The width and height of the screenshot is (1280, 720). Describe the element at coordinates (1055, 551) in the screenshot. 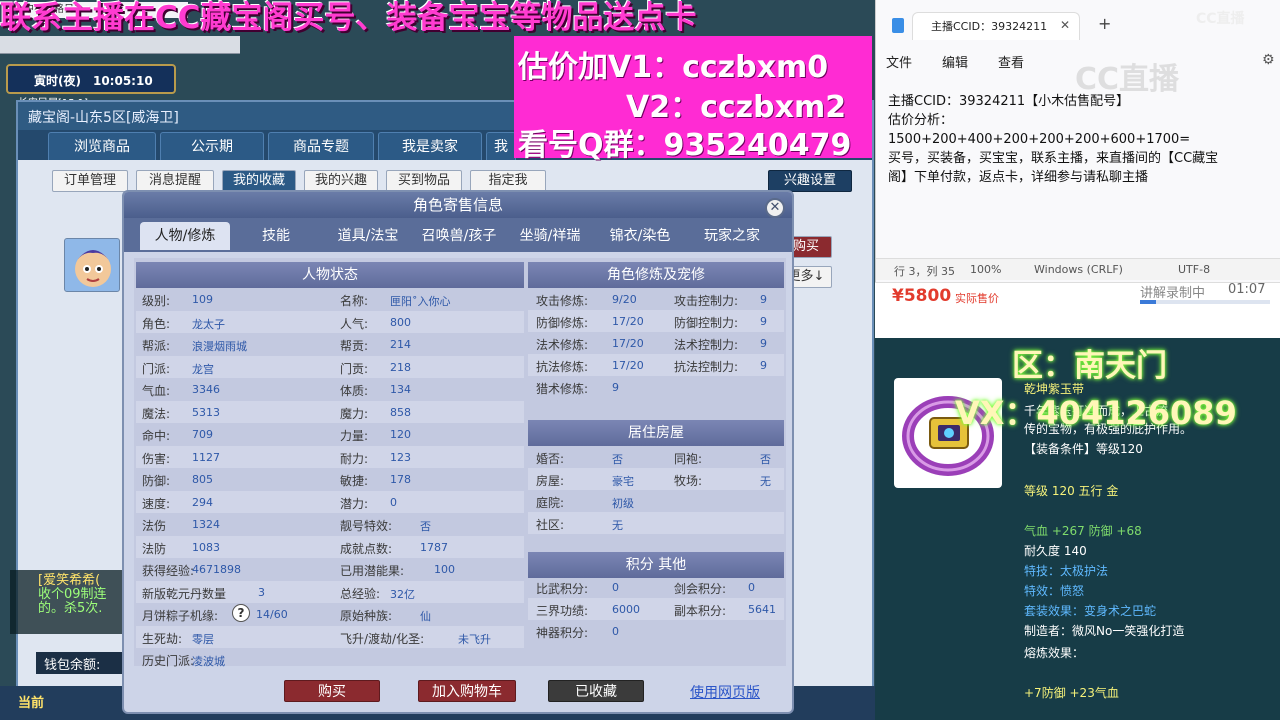

I see `item-line: 耐久度 140` at that location.